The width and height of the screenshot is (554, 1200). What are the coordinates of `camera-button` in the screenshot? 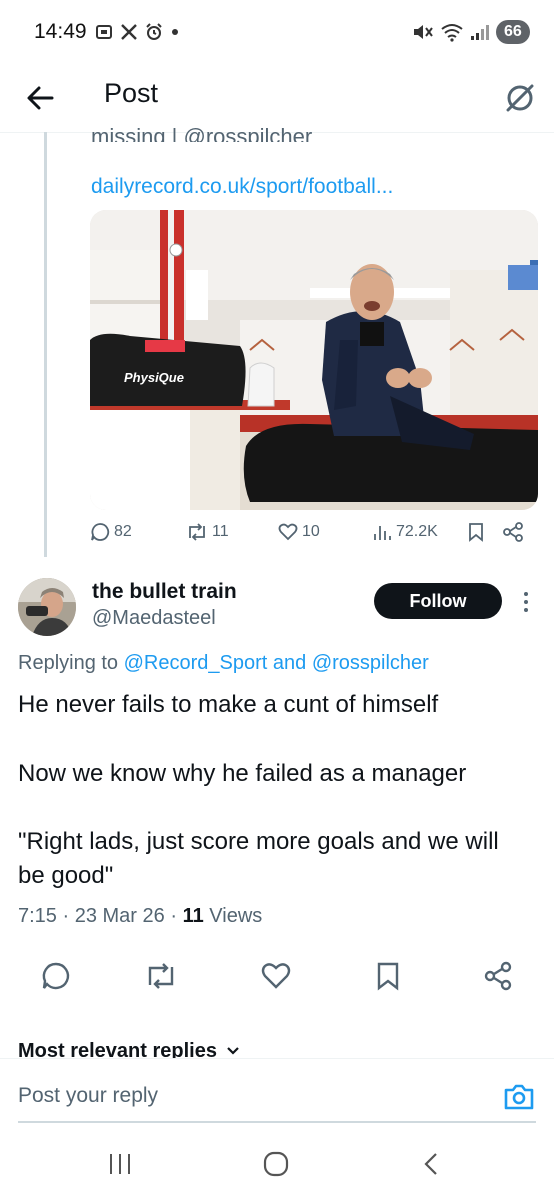 It's located at (519, 1097).